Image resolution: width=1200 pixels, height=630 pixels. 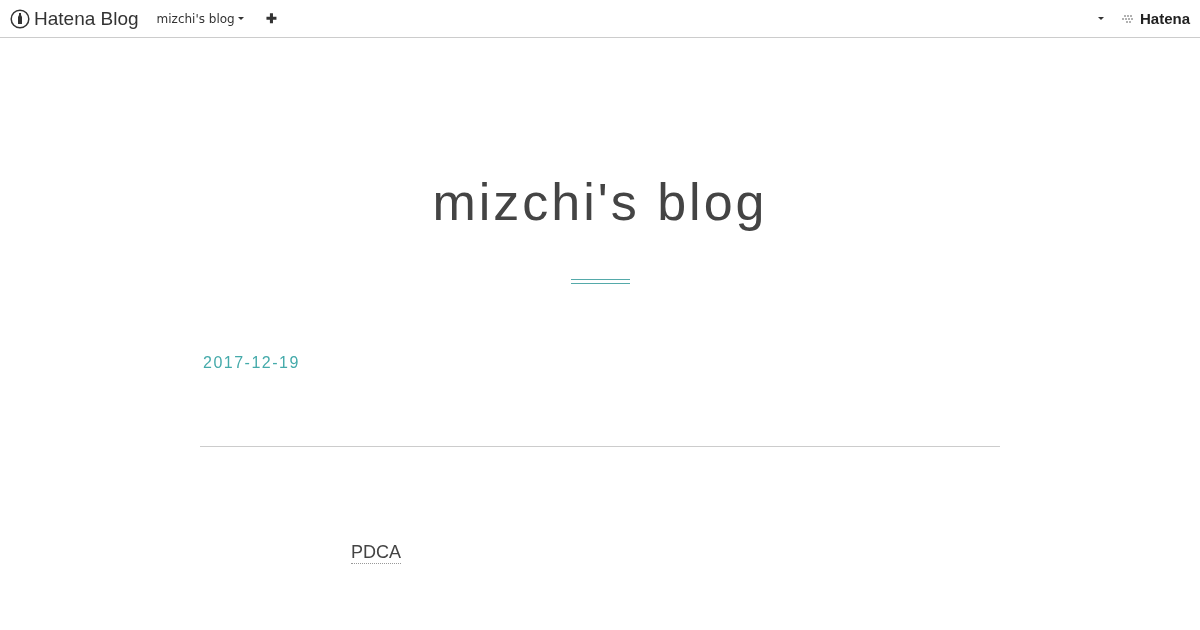 What do you see at coordinates (600, 202) in the screenshot?
I see `blog-title: mizchi's blog` at bounding box center [600, 202].